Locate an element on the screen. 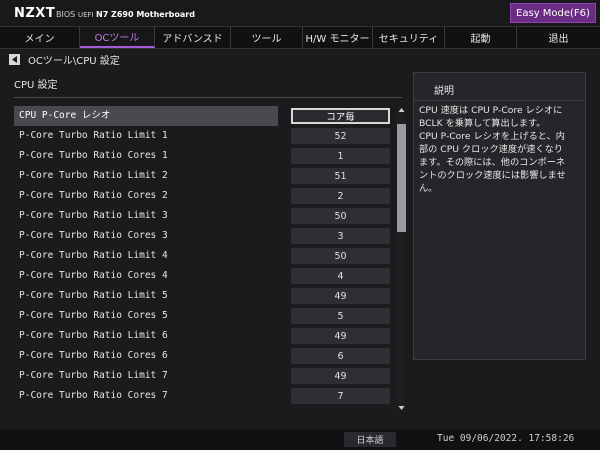 Image resolution: width=600 pixels, height=450 pixels. scroll-down-icon is located at coordinates (401, 408).